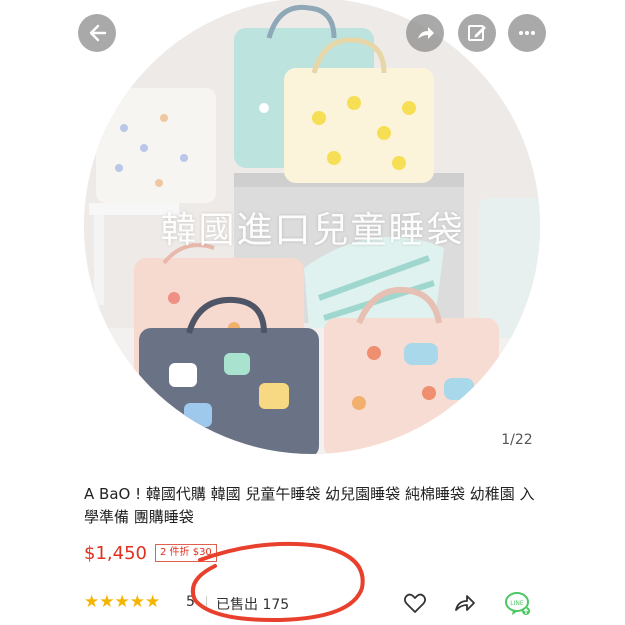 The image size is (625, 625). I want to click on rating-and-actions-row: ★★★★★ 5 已售出 175 LINE, so click(314, 603).